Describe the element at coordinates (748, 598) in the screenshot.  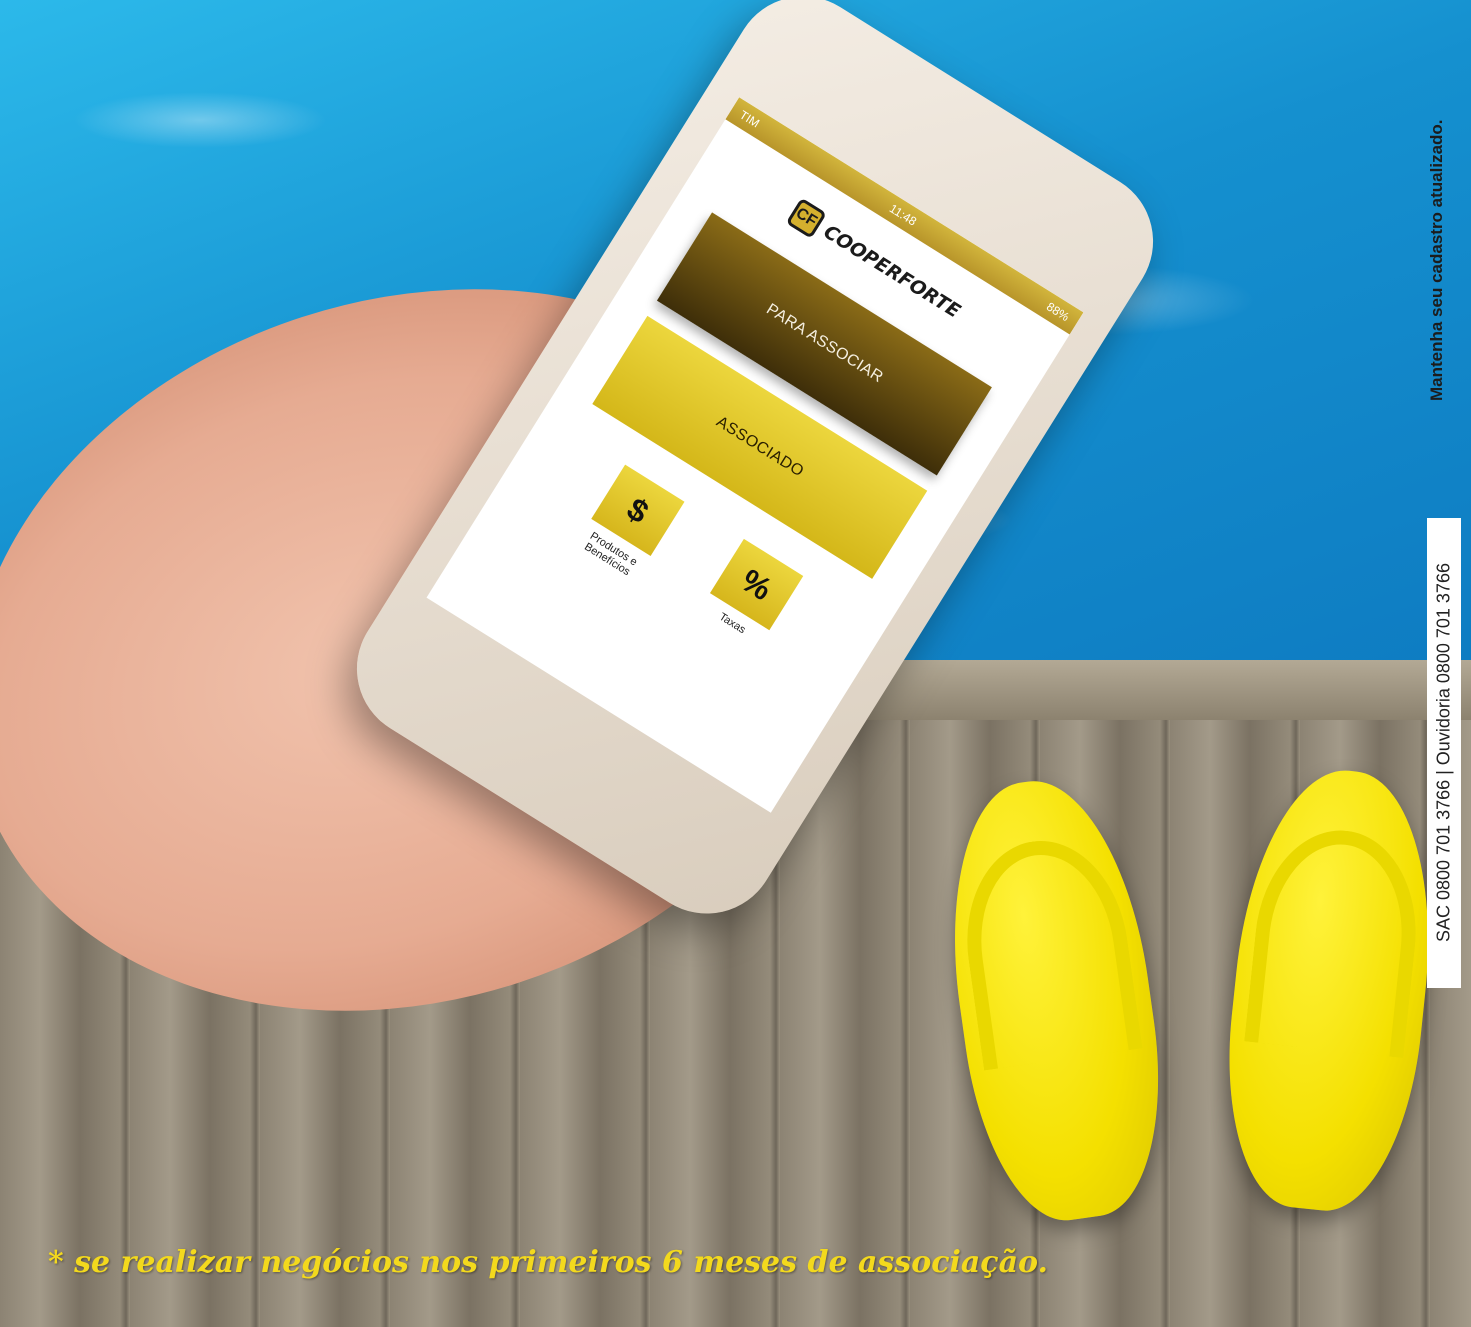
I see `tile-rates: % Taxas` at that location.